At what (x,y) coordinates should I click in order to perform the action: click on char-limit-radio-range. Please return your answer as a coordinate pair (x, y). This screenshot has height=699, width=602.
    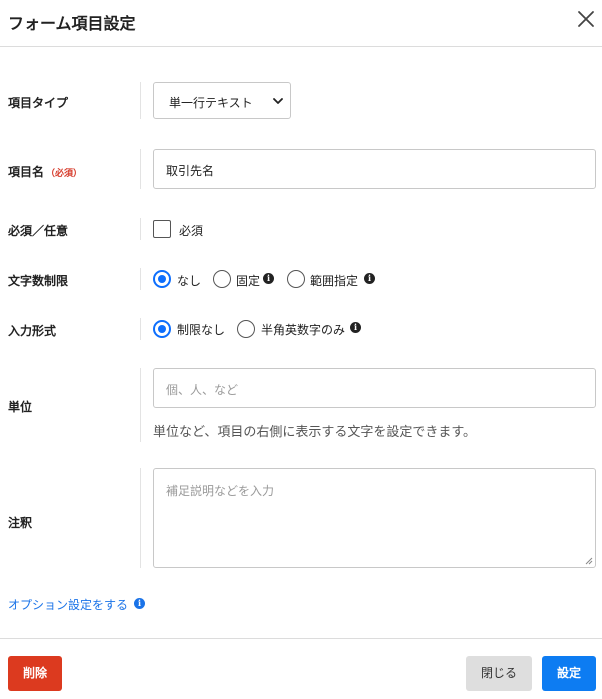
    Looking at the image, I should click on (296, 279).